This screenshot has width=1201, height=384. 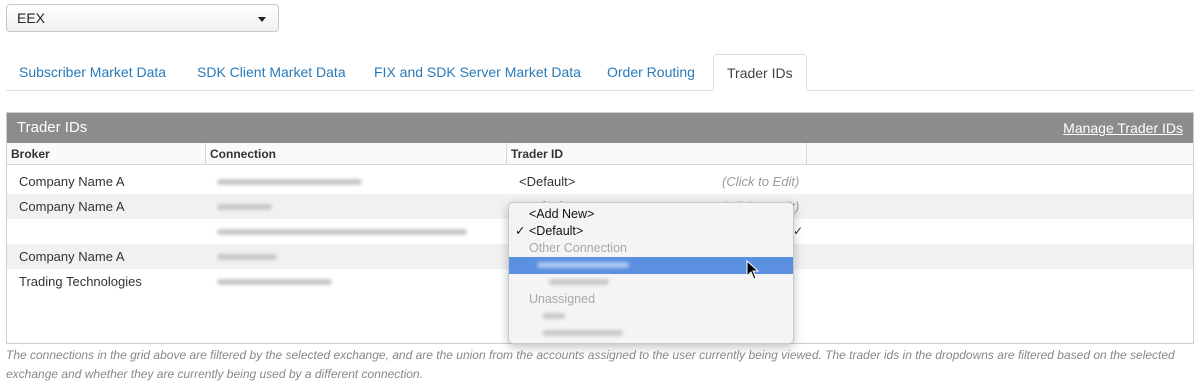 What do you see at coordinates (600, 128) in the screenshot?
I see `panel-header: Trader IDs Manage Trader IDs` at bounding box center [600, 128].